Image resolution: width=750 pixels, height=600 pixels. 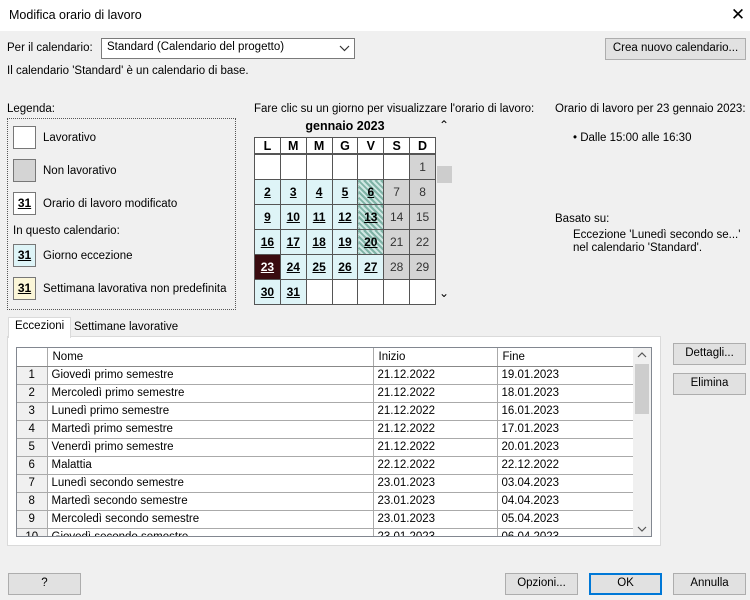 I want to click on calendar-day-5: 5, so click(x=345, y=192).